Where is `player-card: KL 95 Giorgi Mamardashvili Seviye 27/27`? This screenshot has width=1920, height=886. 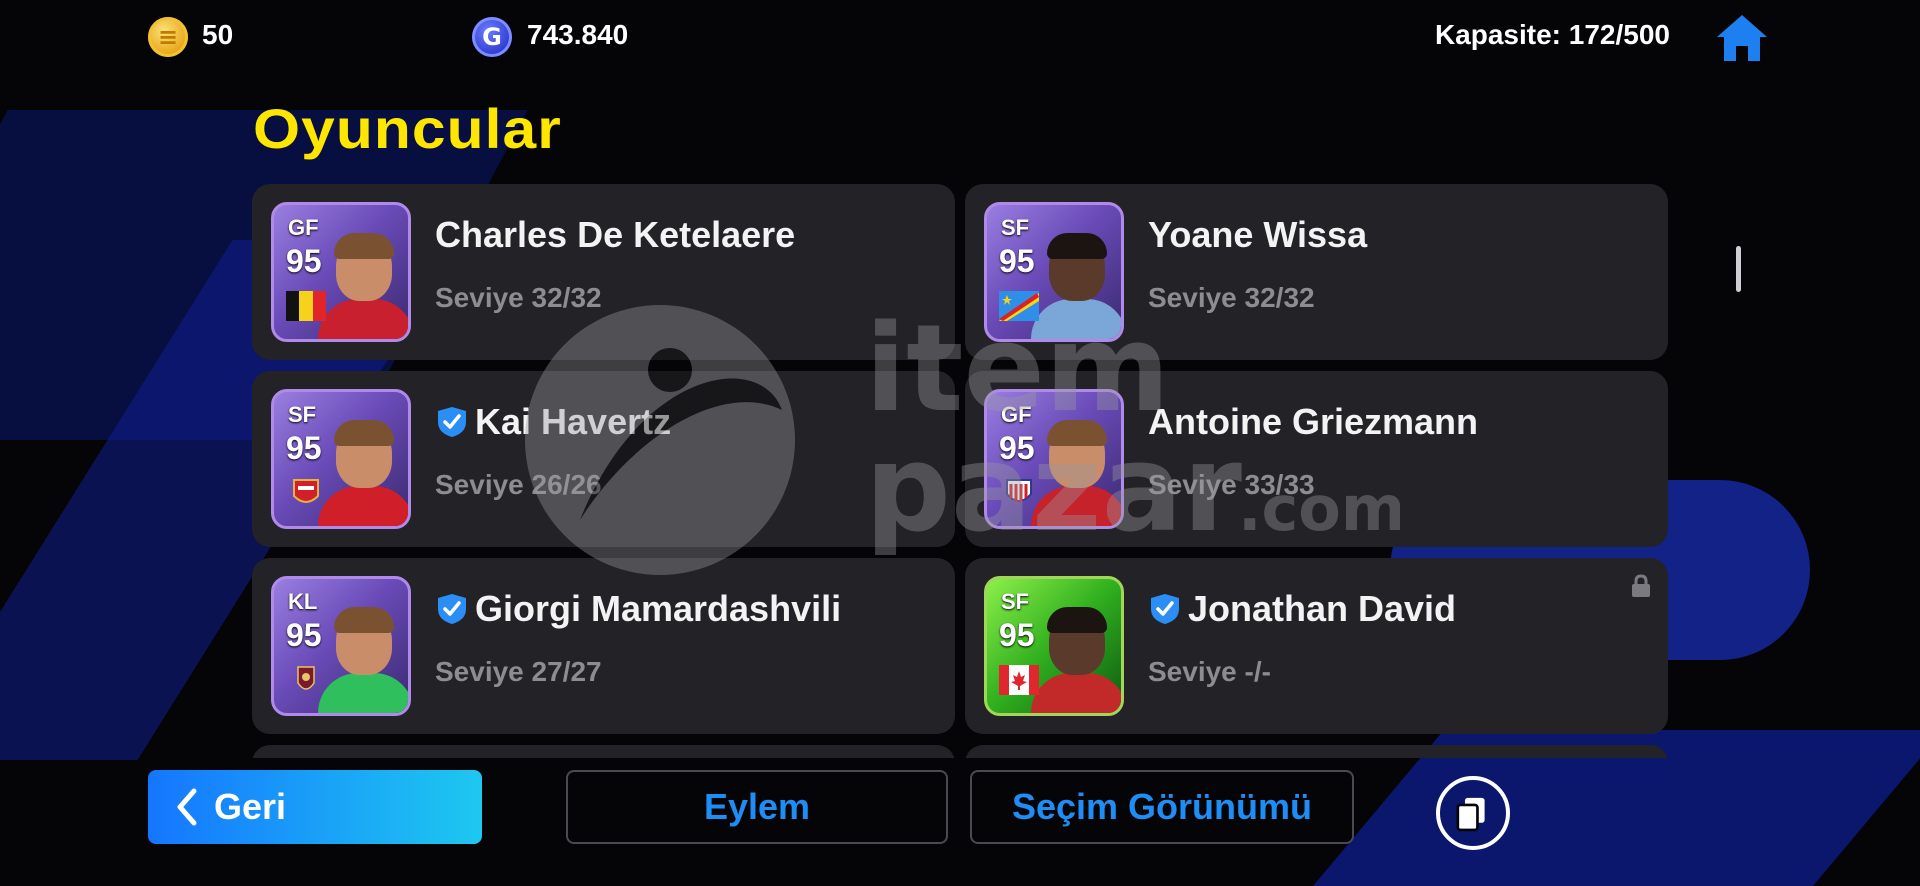
player-card: KL 95 Giorgi Mamardashvili Seviye 27/27 is located at coordinates (603, 646).